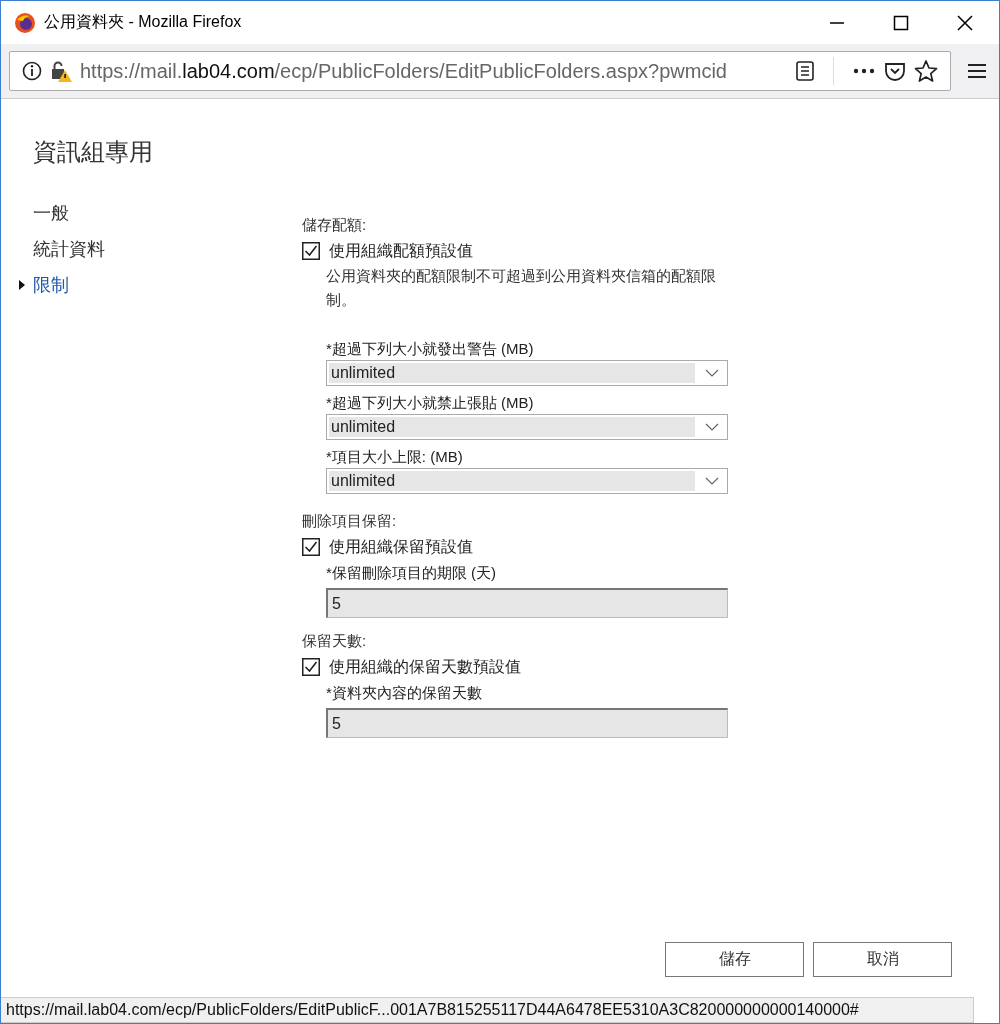 The image size is (1000, 1024). I want to click on arrow-icon, so click(22, 285).